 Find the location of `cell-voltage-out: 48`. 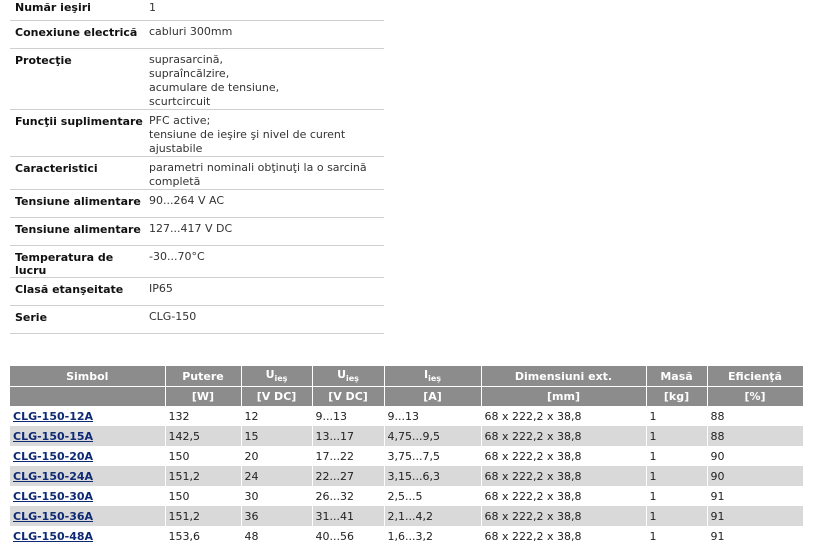

cell-voltage-out: 48 is located at coordinates (277, 536).